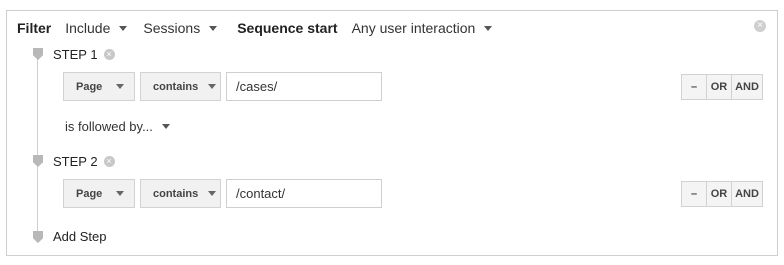  I want to click on include-dropdown-value: Include, so click(88, 28).